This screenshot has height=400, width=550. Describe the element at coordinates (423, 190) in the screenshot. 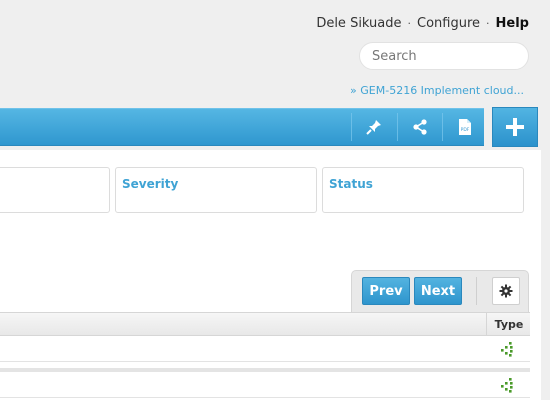

I see `status-field: Status` at that location.